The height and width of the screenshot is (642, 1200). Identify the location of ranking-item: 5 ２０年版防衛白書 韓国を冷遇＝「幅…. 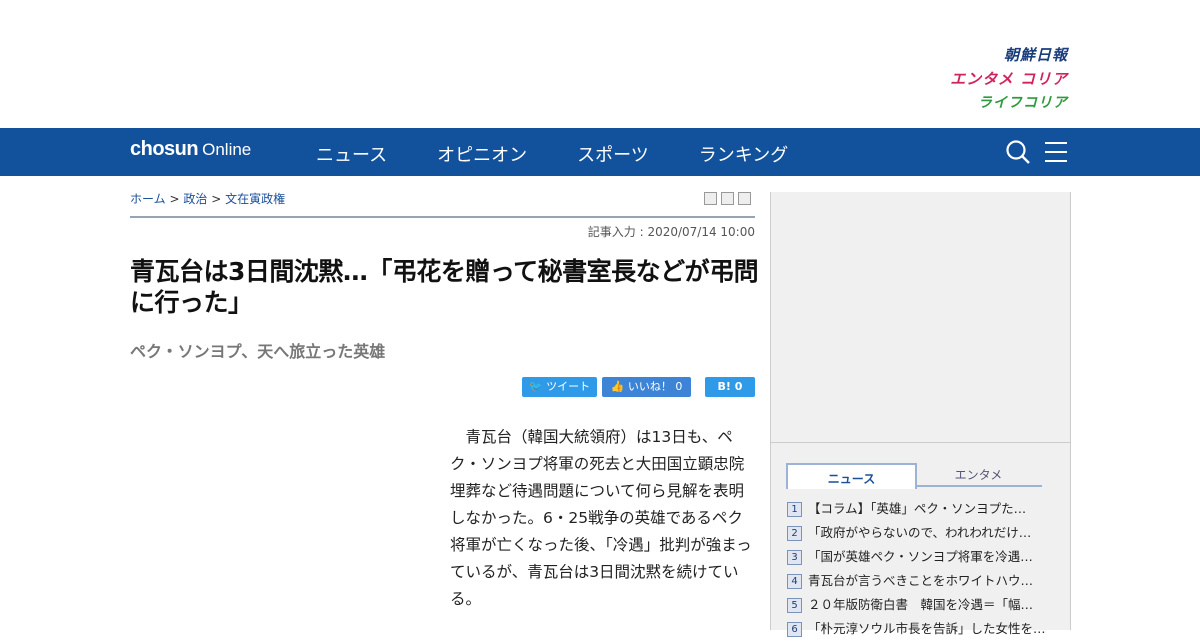
(921, 606).